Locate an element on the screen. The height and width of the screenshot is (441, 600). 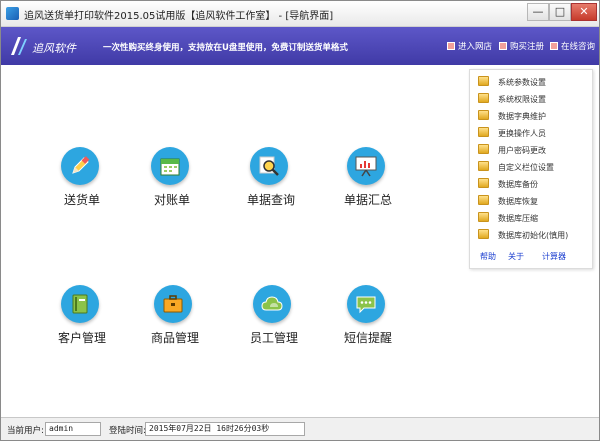
tile-label: 商品管理 is located at coordinates (174, 338).